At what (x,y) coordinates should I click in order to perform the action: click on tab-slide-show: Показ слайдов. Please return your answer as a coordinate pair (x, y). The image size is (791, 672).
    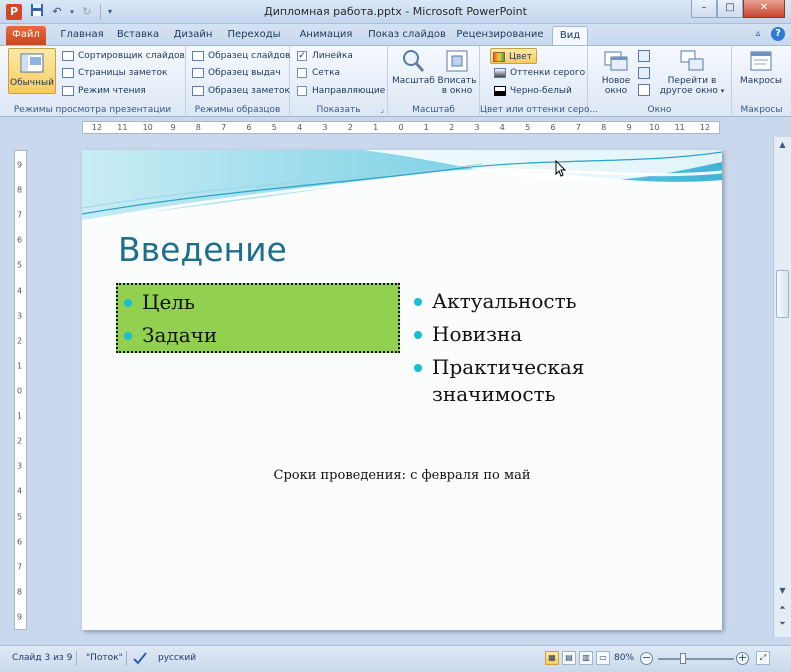
    Looking at the image, I should click on (407, 35).